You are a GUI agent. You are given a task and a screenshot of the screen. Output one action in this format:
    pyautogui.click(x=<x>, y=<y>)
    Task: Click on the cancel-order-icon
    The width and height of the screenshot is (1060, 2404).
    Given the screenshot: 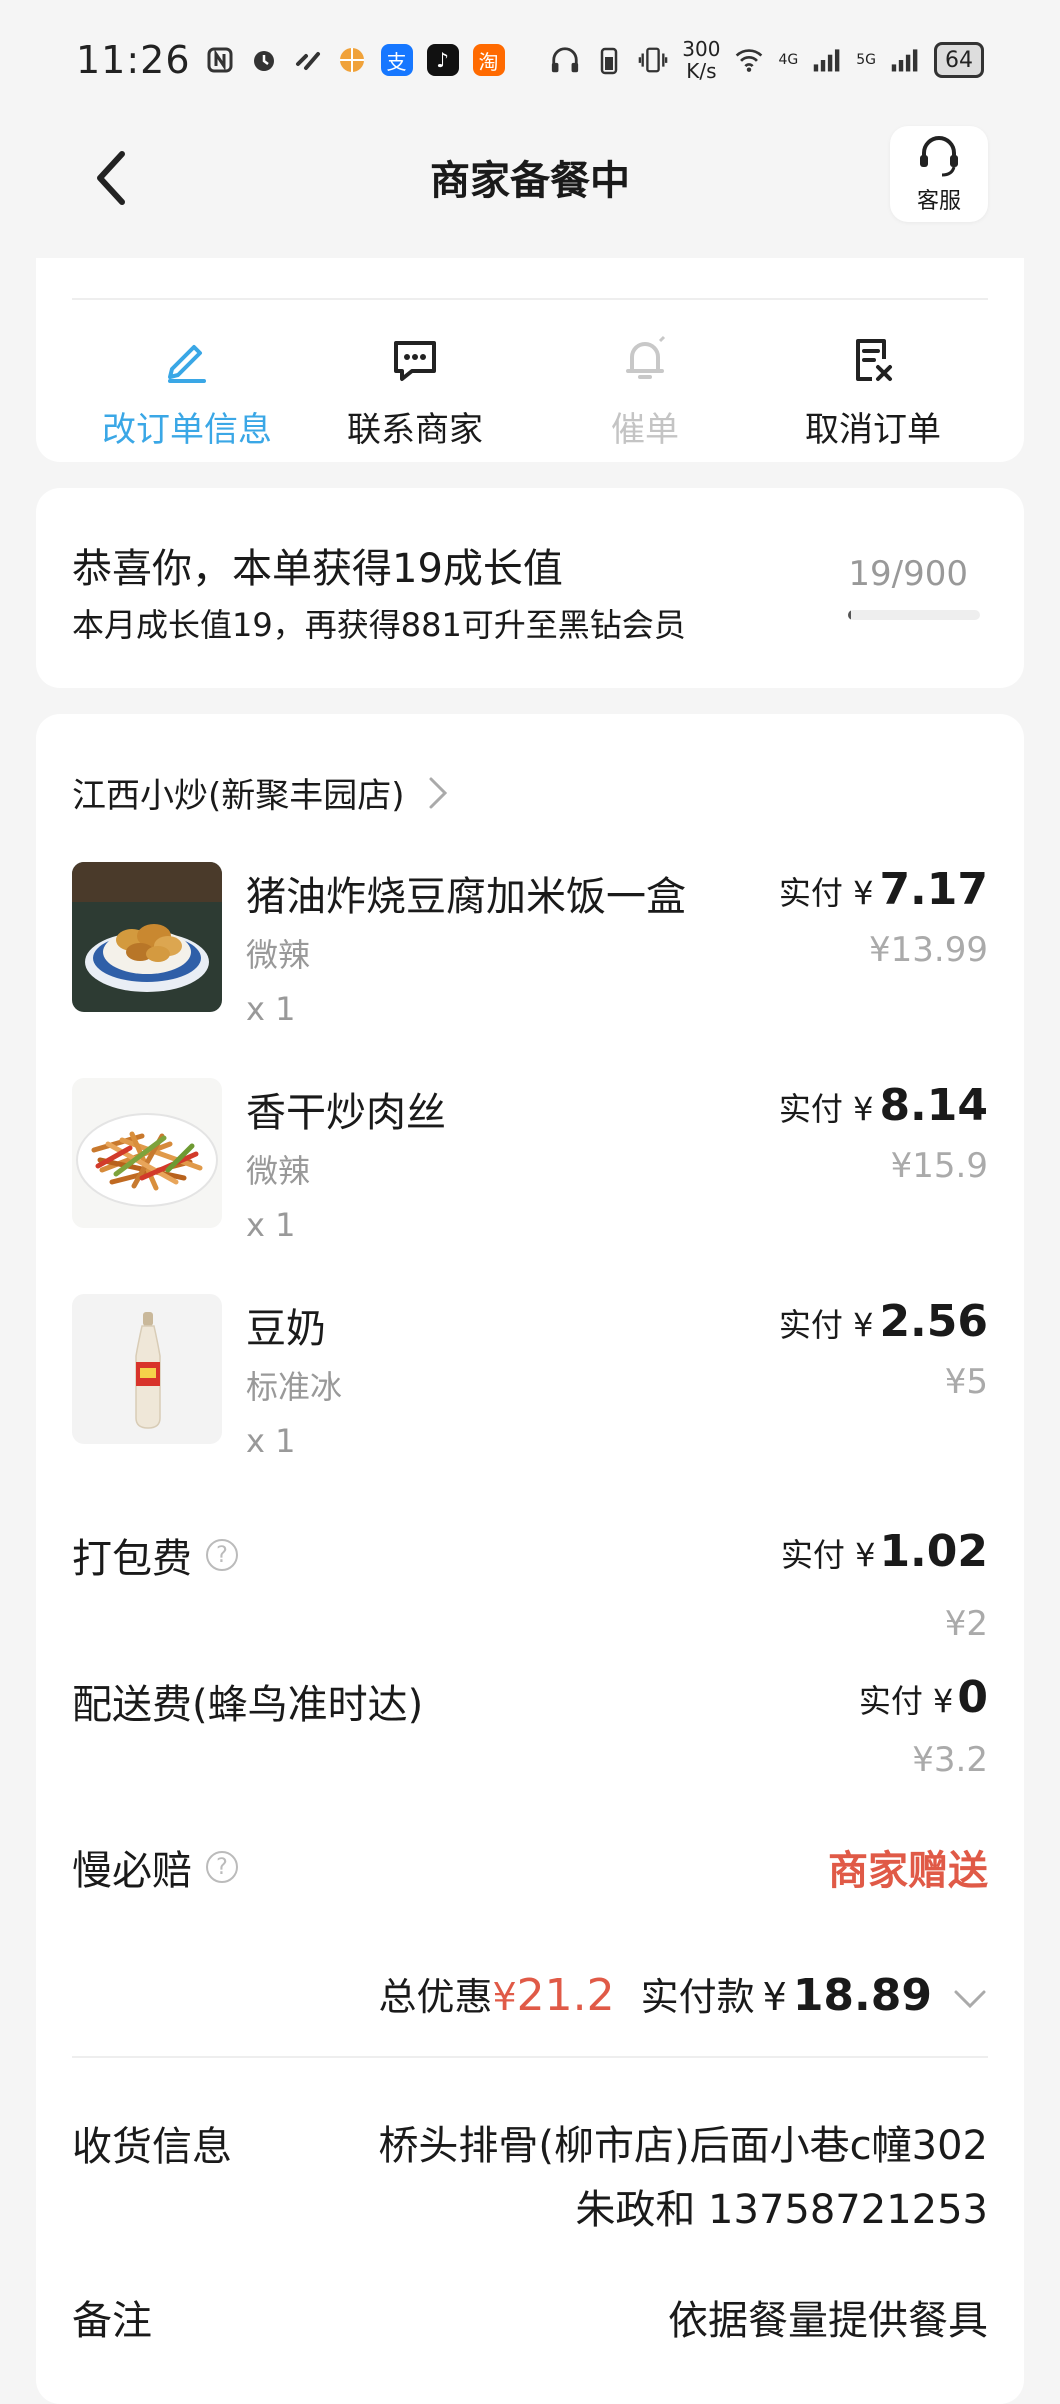 What is the action you would take?
    pyautogui.click(x=873, y=360)
    